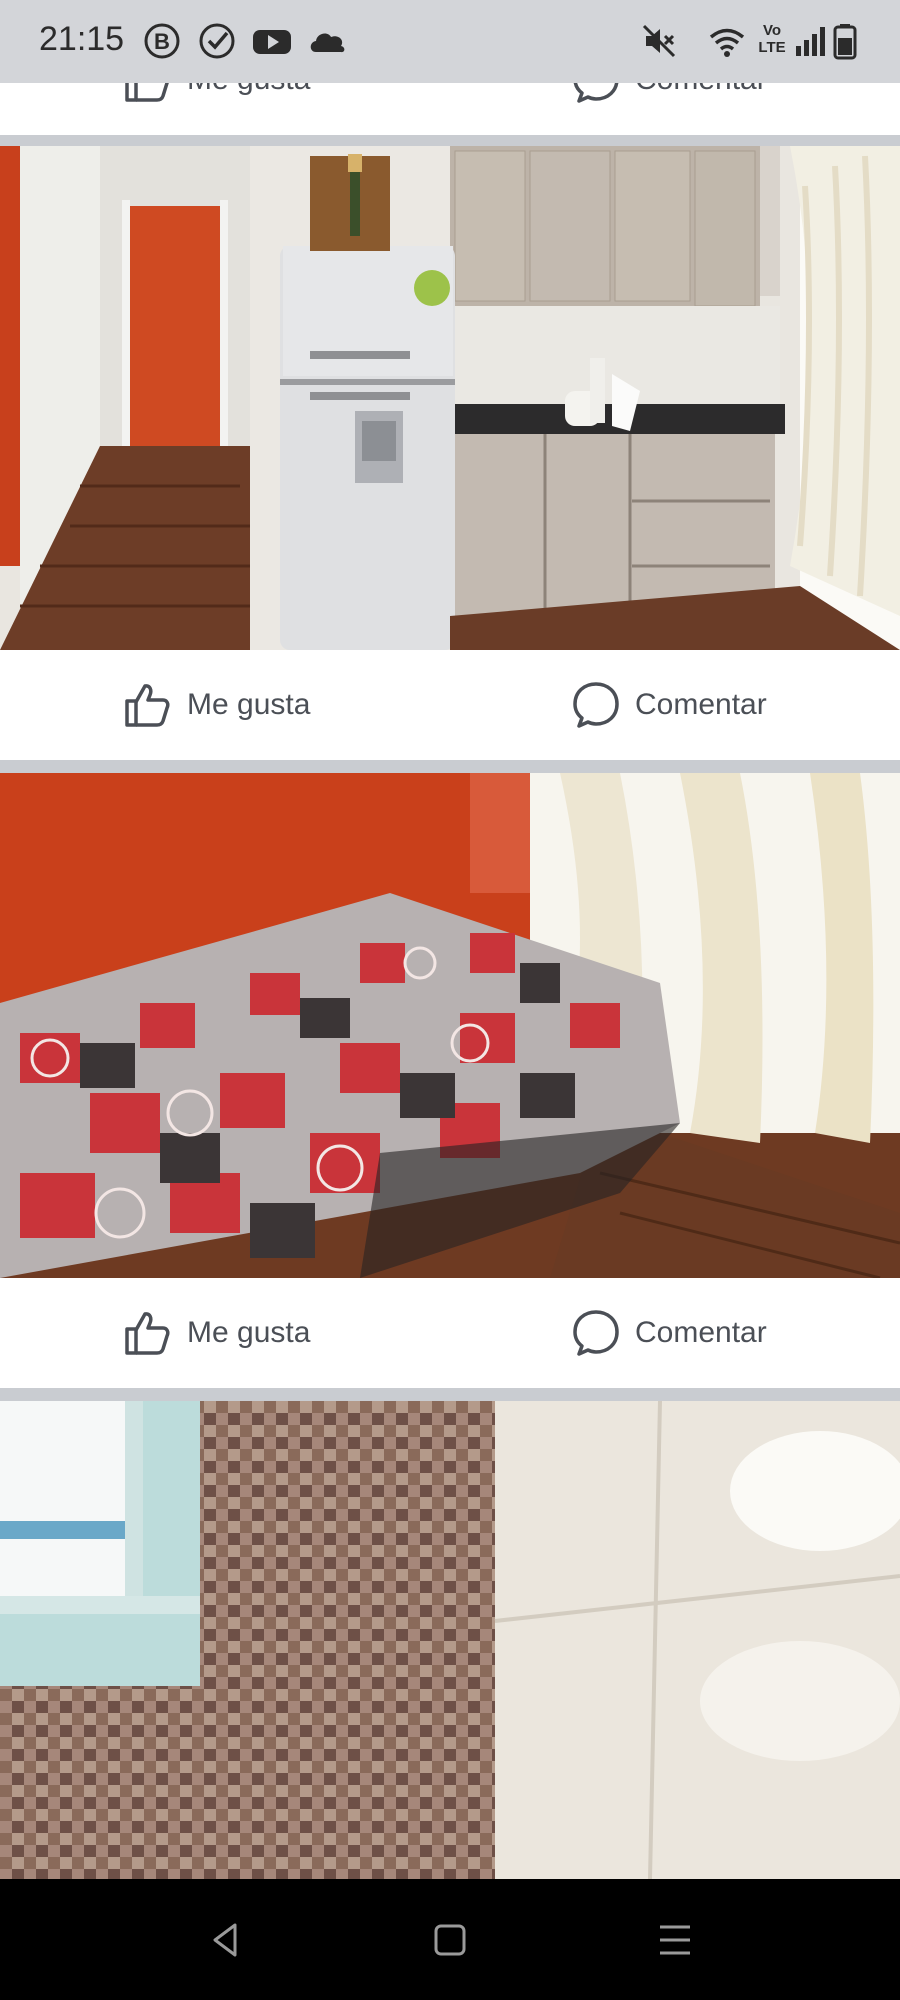 The width and height of the screenshot is (900, 2000). Describe the element at coordinates (727, 42) in the screenshot. I see `wifi-icon` at that location.